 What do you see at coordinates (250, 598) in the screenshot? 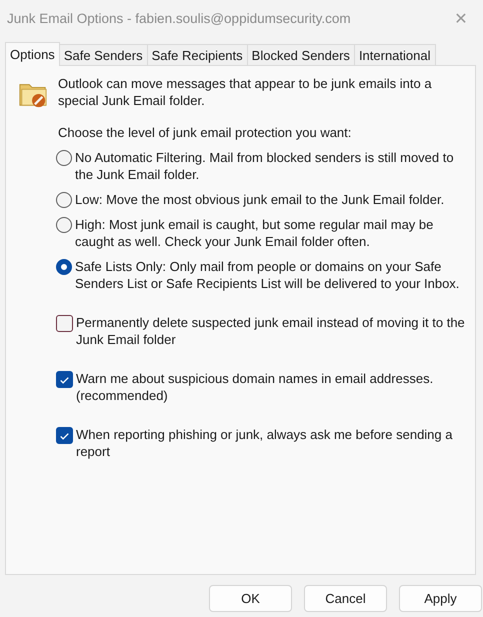
I see `dialog-button: OK` at bounding box center [250, 598].